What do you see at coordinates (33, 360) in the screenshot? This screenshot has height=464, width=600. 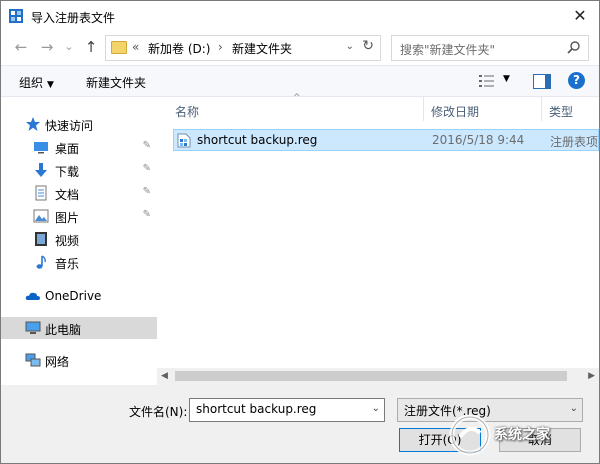 I see `network-icon` at bounding box center [33, 360].